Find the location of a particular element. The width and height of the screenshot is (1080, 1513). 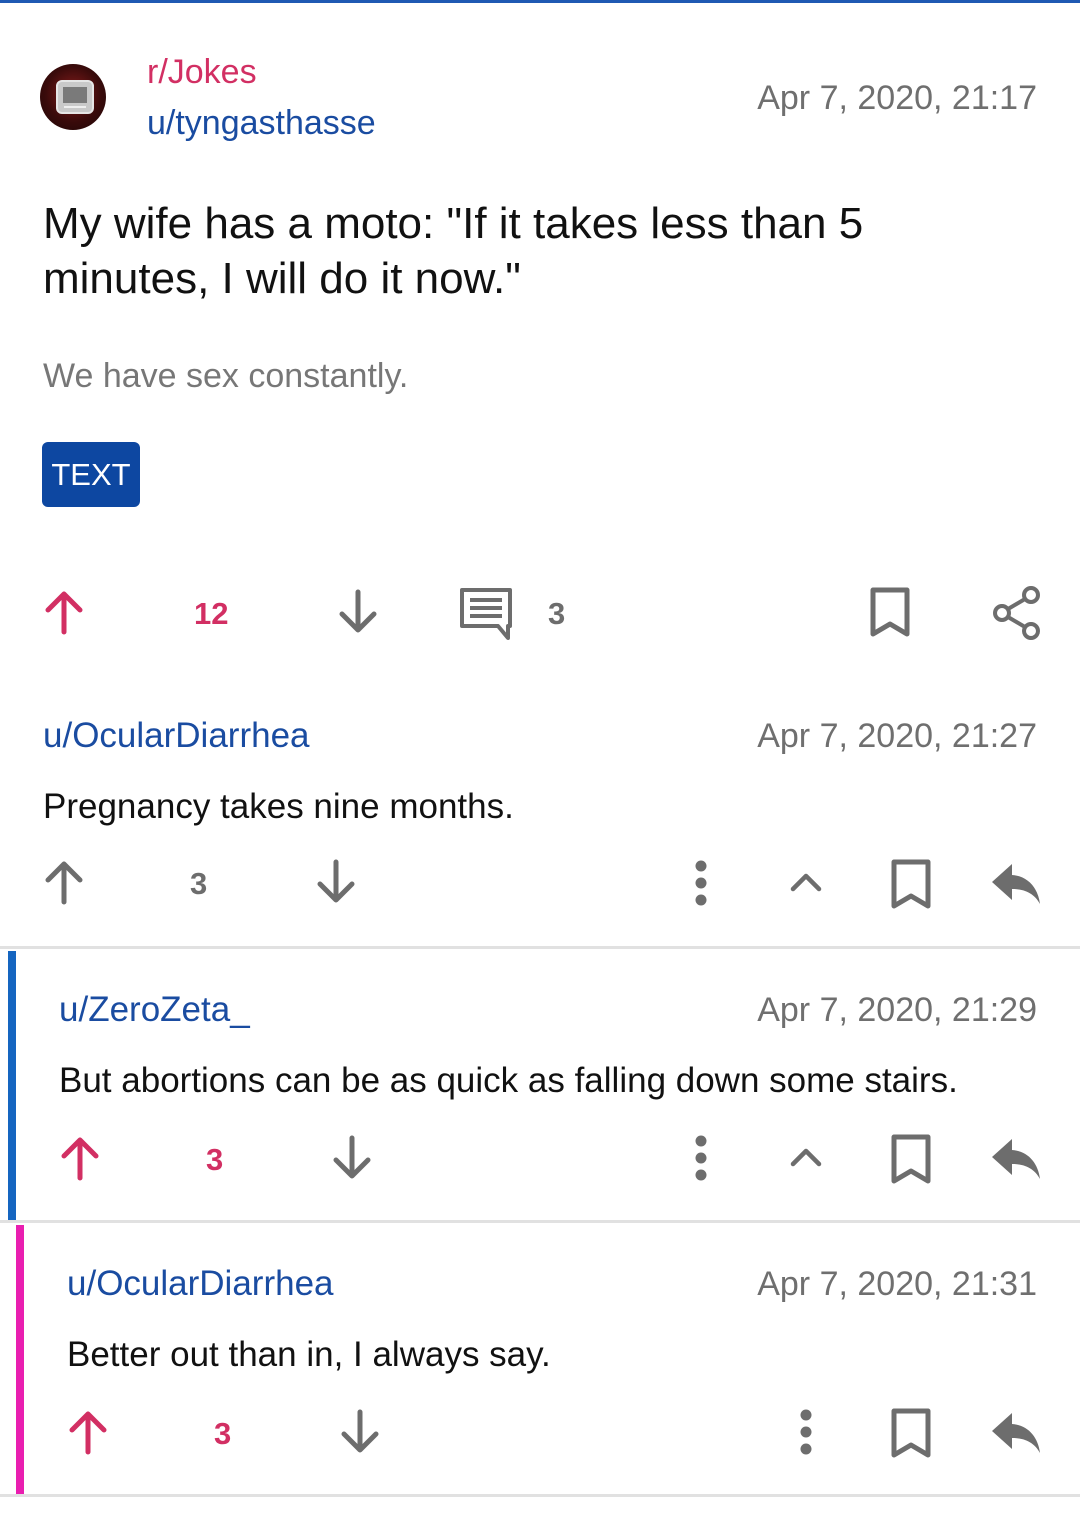

post-body: We have sex constantly. is located at coordinates (226, 376).